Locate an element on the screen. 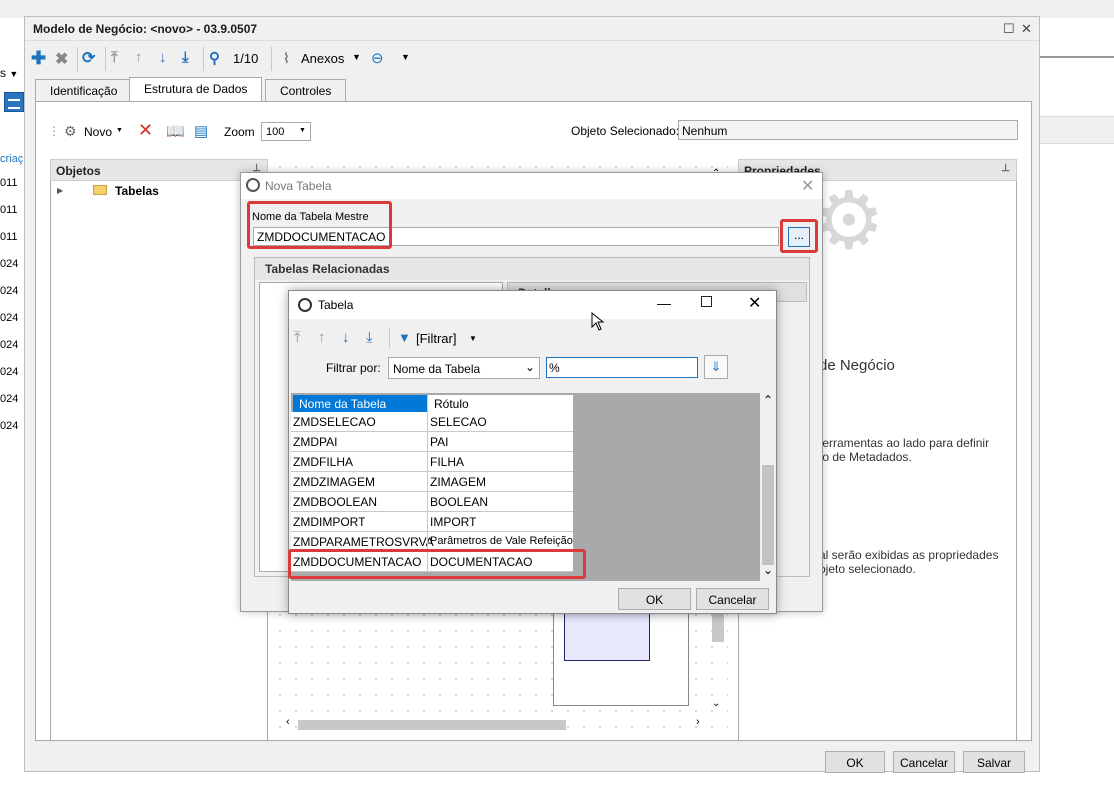 The width and height of the screenshot is (1114, 786). window-title: Modelo de Negócio: <novo> - 03.9.0507 is located at coordinates (145, 29).